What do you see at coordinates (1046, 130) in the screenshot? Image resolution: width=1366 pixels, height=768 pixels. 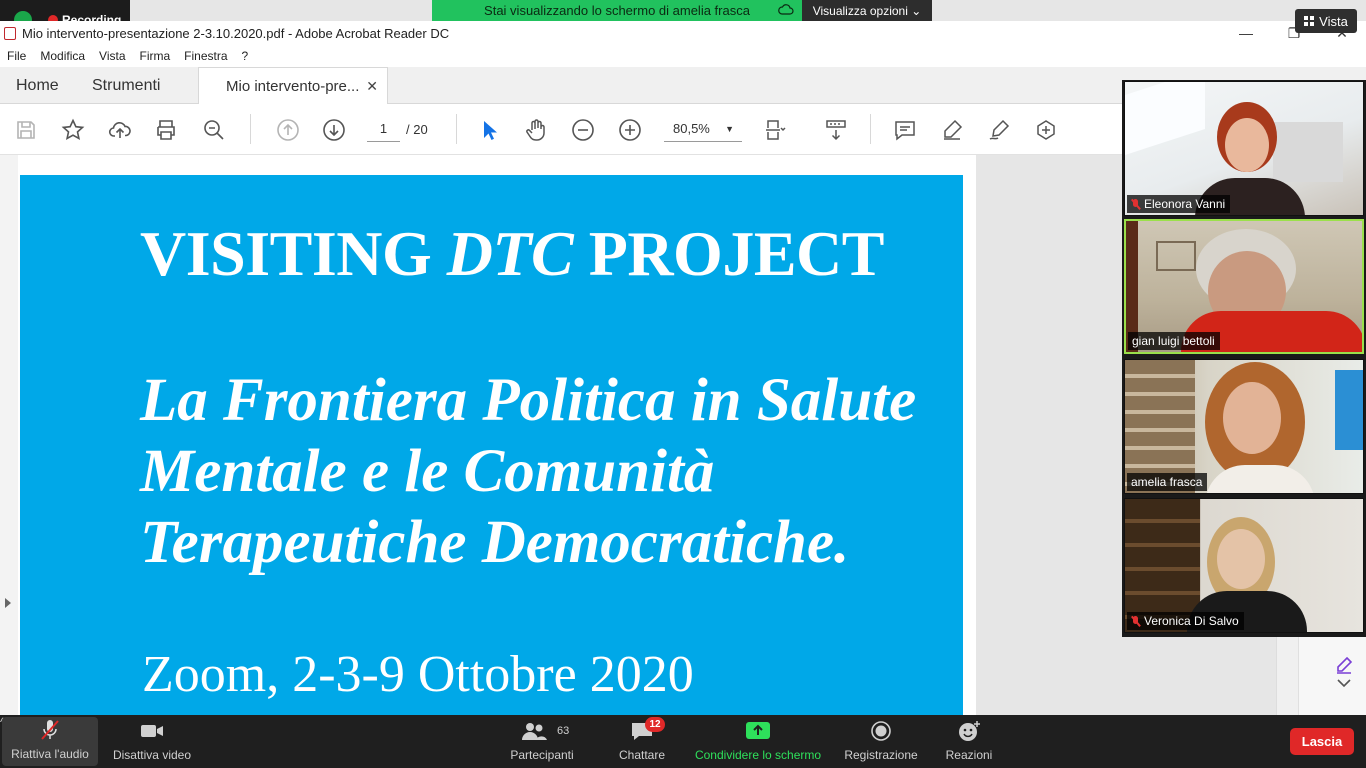 I see `fill-sign-icon` at bounding box center [1046, 130].